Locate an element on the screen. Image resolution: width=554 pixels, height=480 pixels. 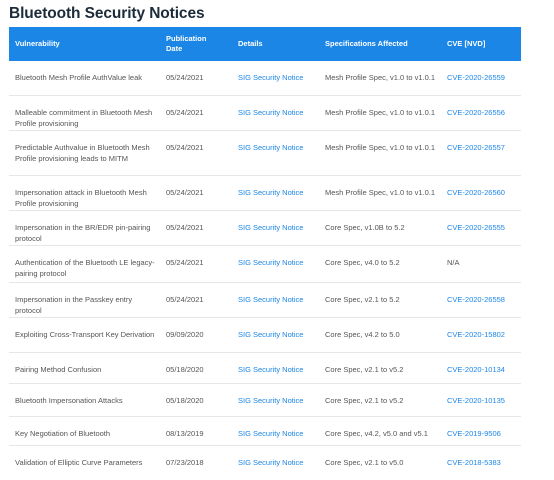
header-cve: CVE [NVD] is located at coordinates (466, 44).